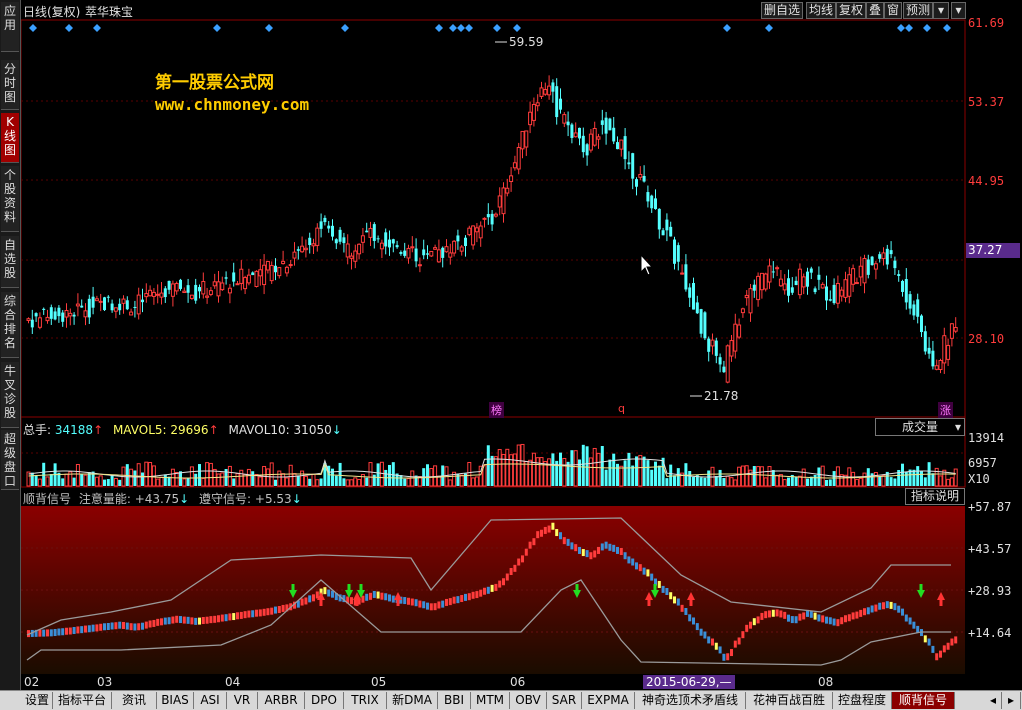 The image size is (1022, 710). What do you see at coordinates (365, 700) in the screenshot?
I see `tab-trix: TRIX` at bounding box center [365, 700].